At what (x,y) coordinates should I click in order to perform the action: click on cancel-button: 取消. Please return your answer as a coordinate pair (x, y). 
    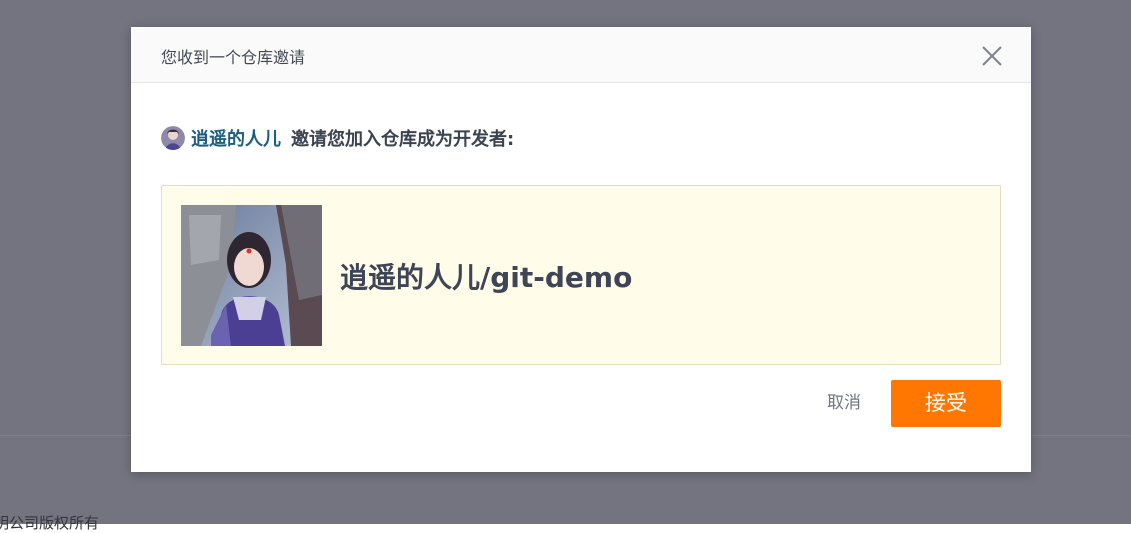
    Looking at the image, I should click on (844, 403).